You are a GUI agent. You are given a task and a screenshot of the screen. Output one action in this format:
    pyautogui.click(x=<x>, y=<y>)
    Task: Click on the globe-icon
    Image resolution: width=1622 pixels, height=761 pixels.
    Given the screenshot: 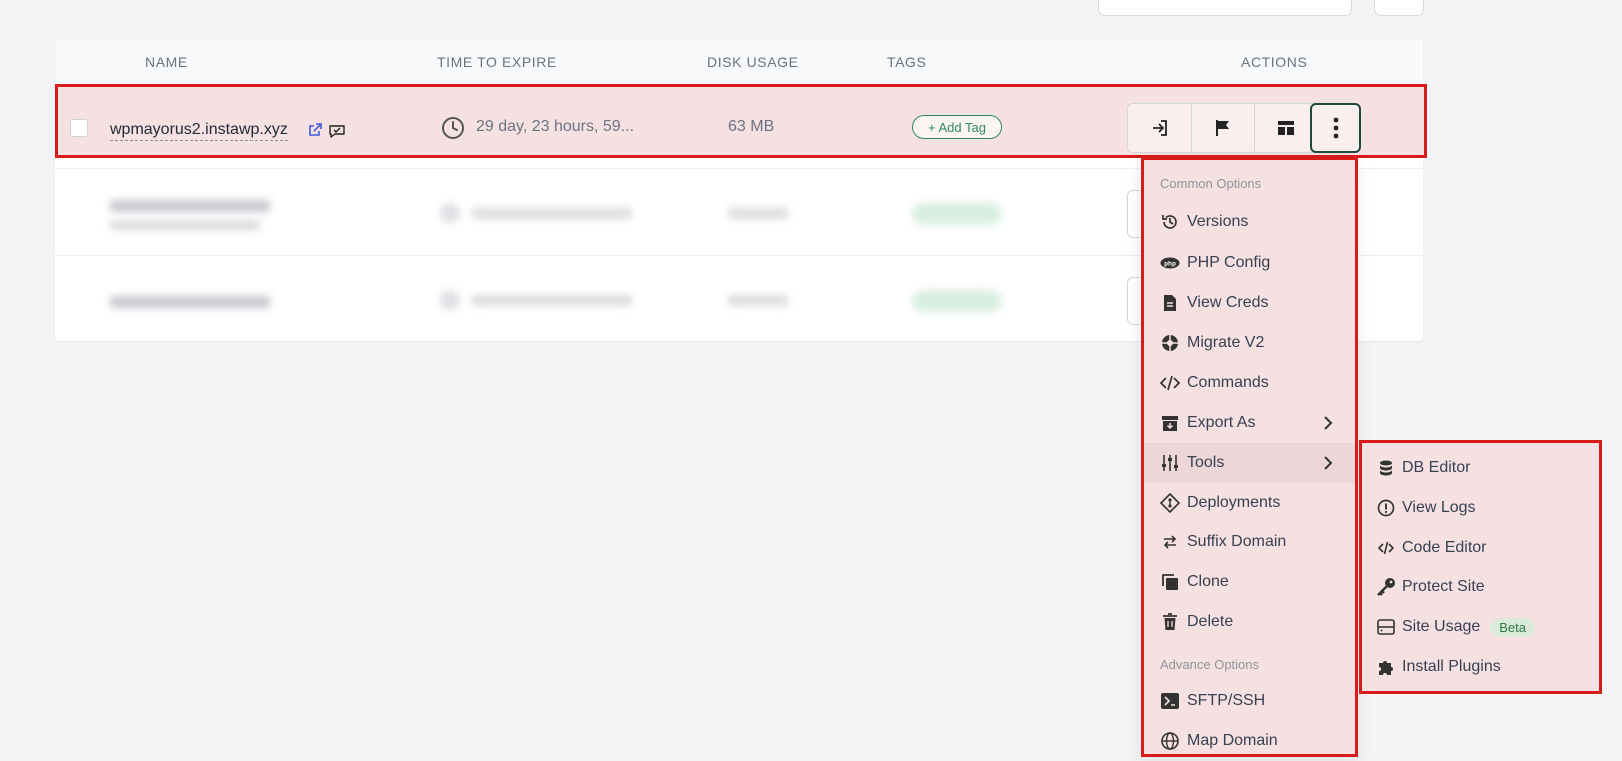 What is the action you would take?
    pyautogui.click(x=1170, y=741)
    